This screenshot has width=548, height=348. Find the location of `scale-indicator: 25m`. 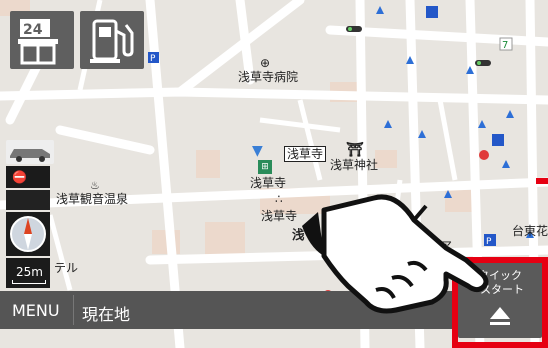

scale-indicator: 25m is located at coordinates (28, 273).